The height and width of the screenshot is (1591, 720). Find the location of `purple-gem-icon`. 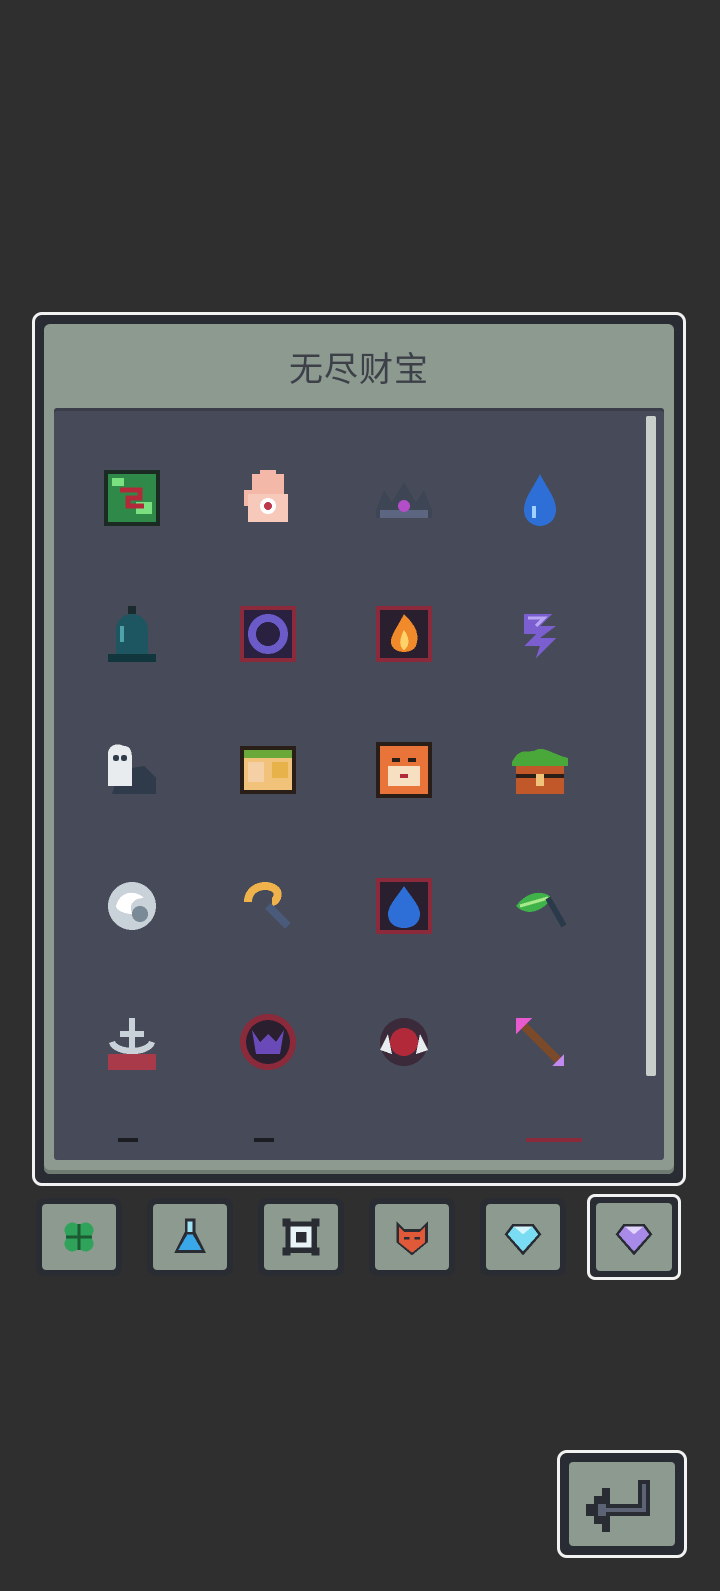

purple-gem-icon is located at coordinates (634, 1239).